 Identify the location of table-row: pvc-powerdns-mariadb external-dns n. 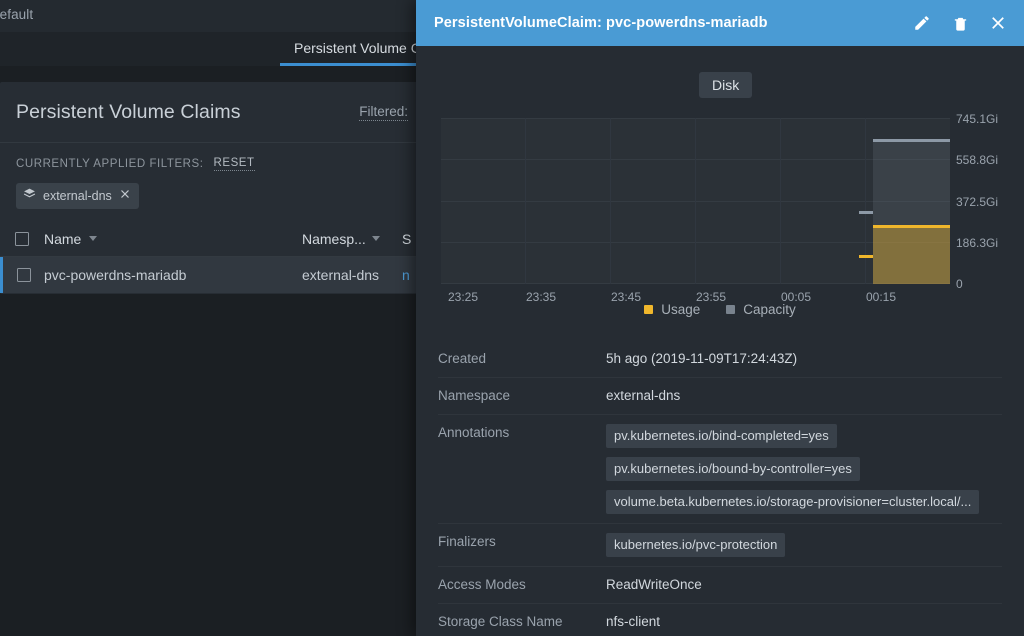
(215, 275).